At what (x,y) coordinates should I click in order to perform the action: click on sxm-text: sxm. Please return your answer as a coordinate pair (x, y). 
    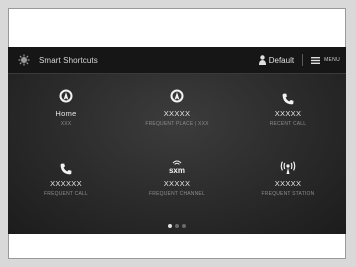
    Looking at the image, I should click on (177, 170).